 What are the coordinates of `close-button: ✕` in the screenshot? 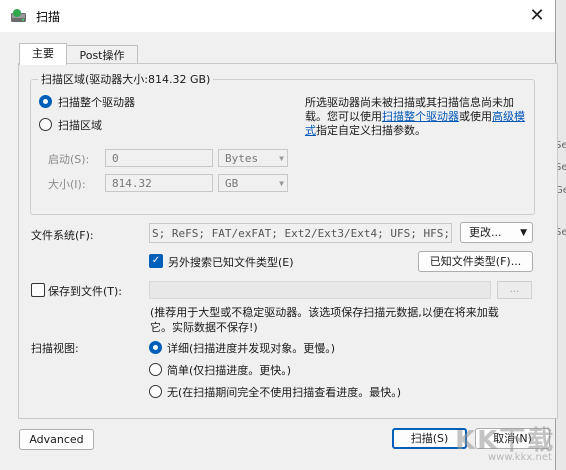 It's located at (537, 16).